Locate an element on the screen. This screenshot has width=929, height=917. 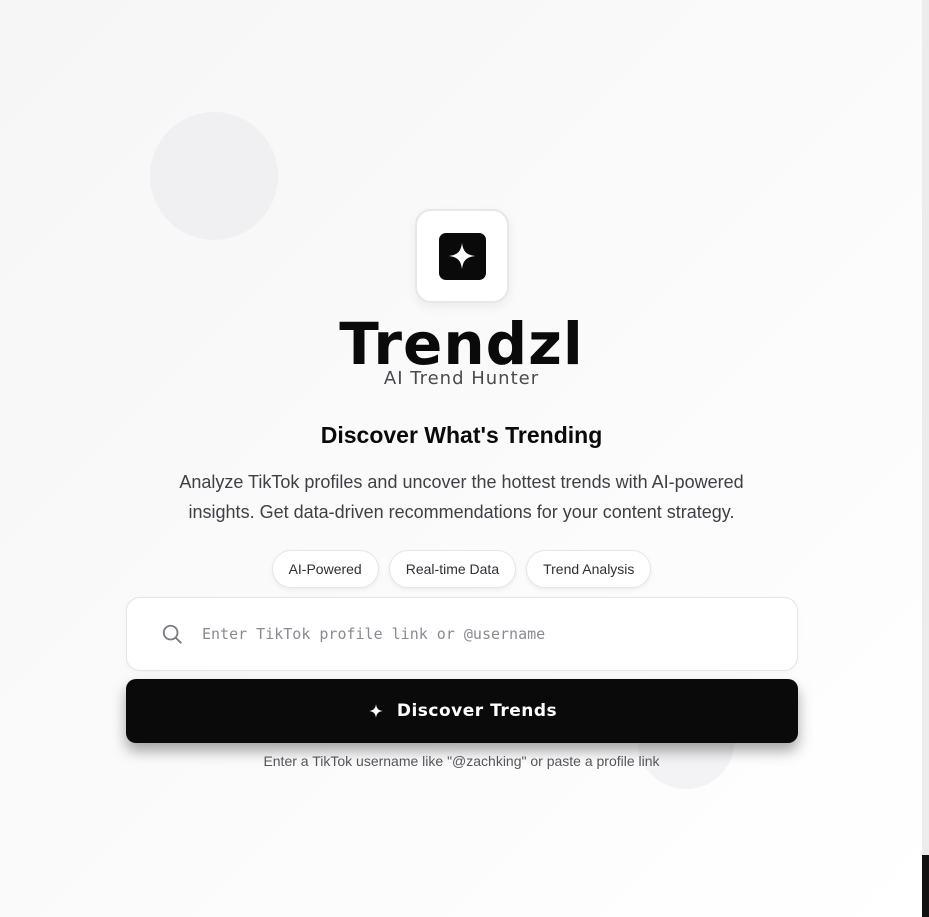
discover-trends-button: Discover Trends is located at coordinates (462, 711).